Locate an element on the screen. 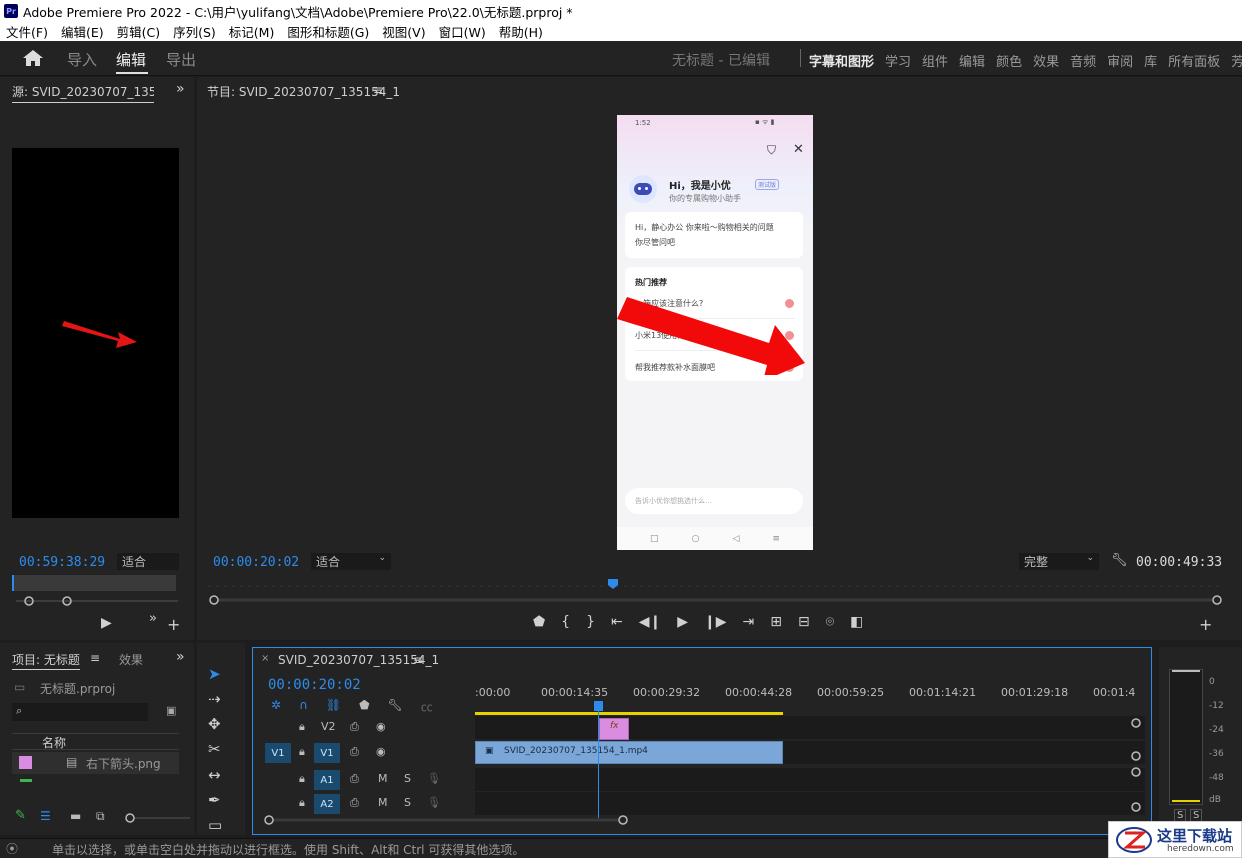 This screenshot has width=1242, height=858. sequence-menu-icon: ≡ is located at coordinates (418, 660).